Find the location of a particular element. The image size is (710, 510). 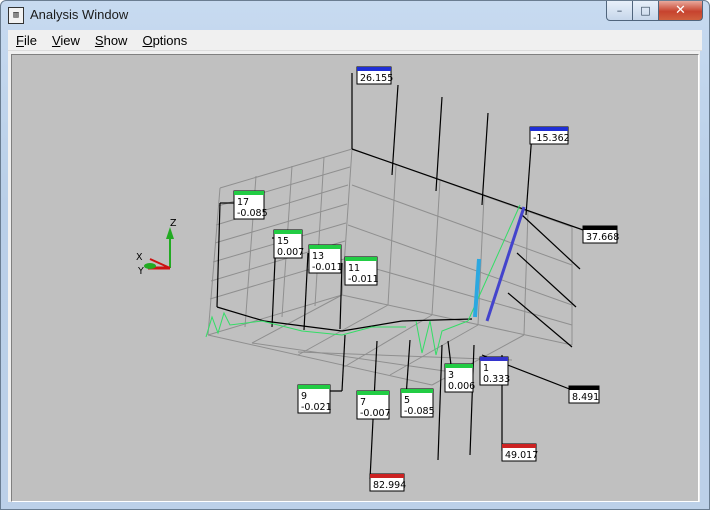

node-label-17: 17 -0.085 is located at coordinates (250, 205).